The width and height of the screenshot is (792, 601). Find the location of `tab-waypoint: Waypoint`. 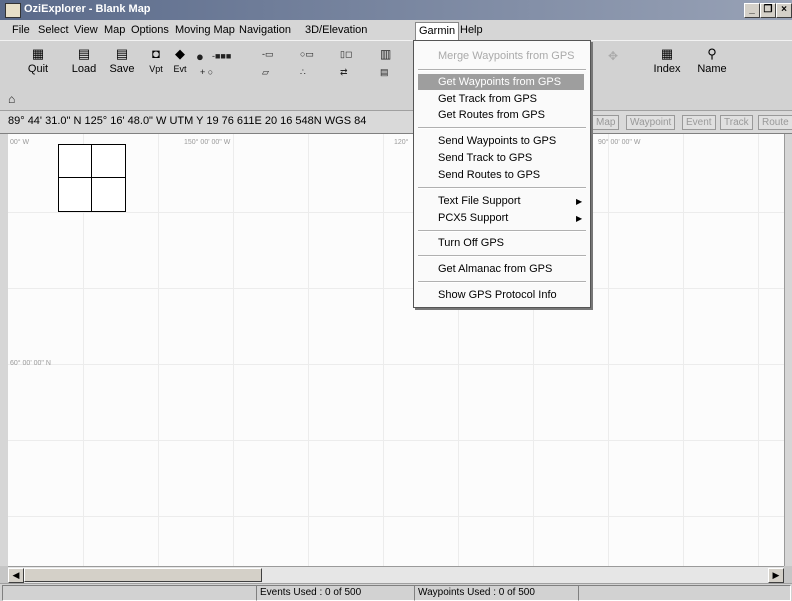

tab-waypoint: Waypoint is located at coordinates (651, 122).